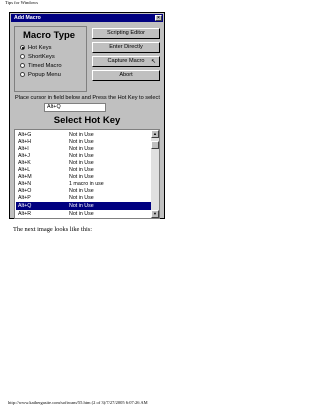 The height and width of the screenshot is (414, 320). I want to click on page-header: Tips for Windows, so click(21, 2).